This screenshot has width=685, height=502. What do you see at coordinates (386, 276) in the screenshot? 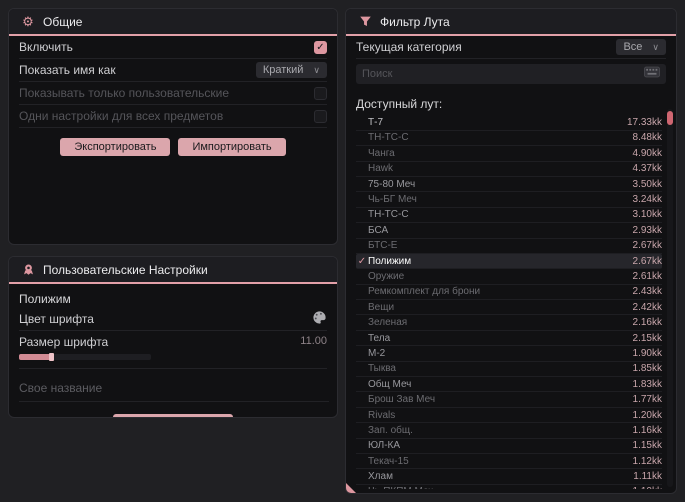
I see `item-name: Оружие` at bounding box center [386, 276].